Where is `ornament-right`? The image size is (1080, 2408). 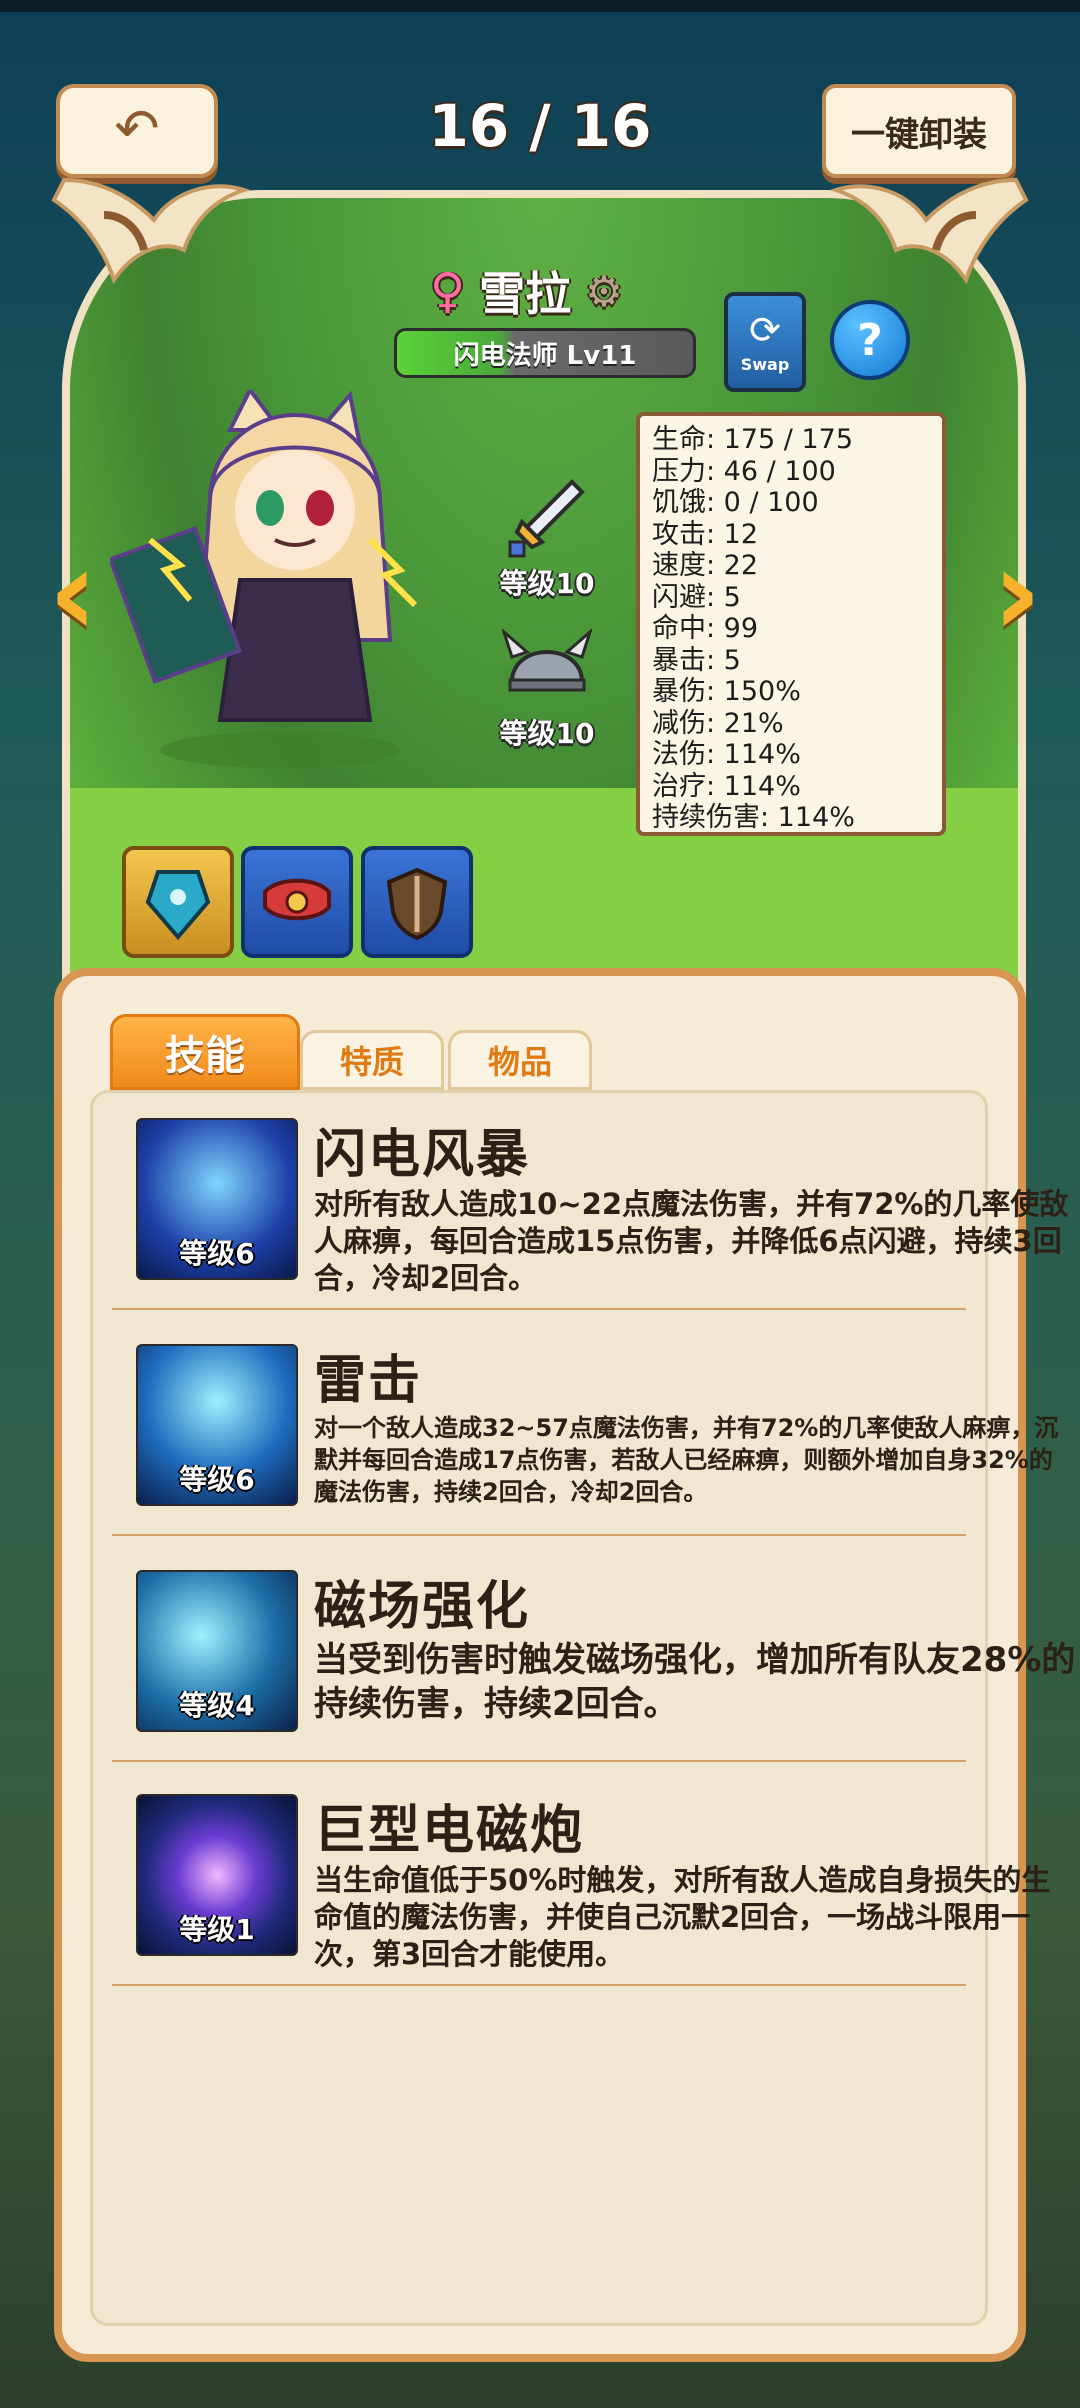 ornament-right is located at coordinates (931, 235).